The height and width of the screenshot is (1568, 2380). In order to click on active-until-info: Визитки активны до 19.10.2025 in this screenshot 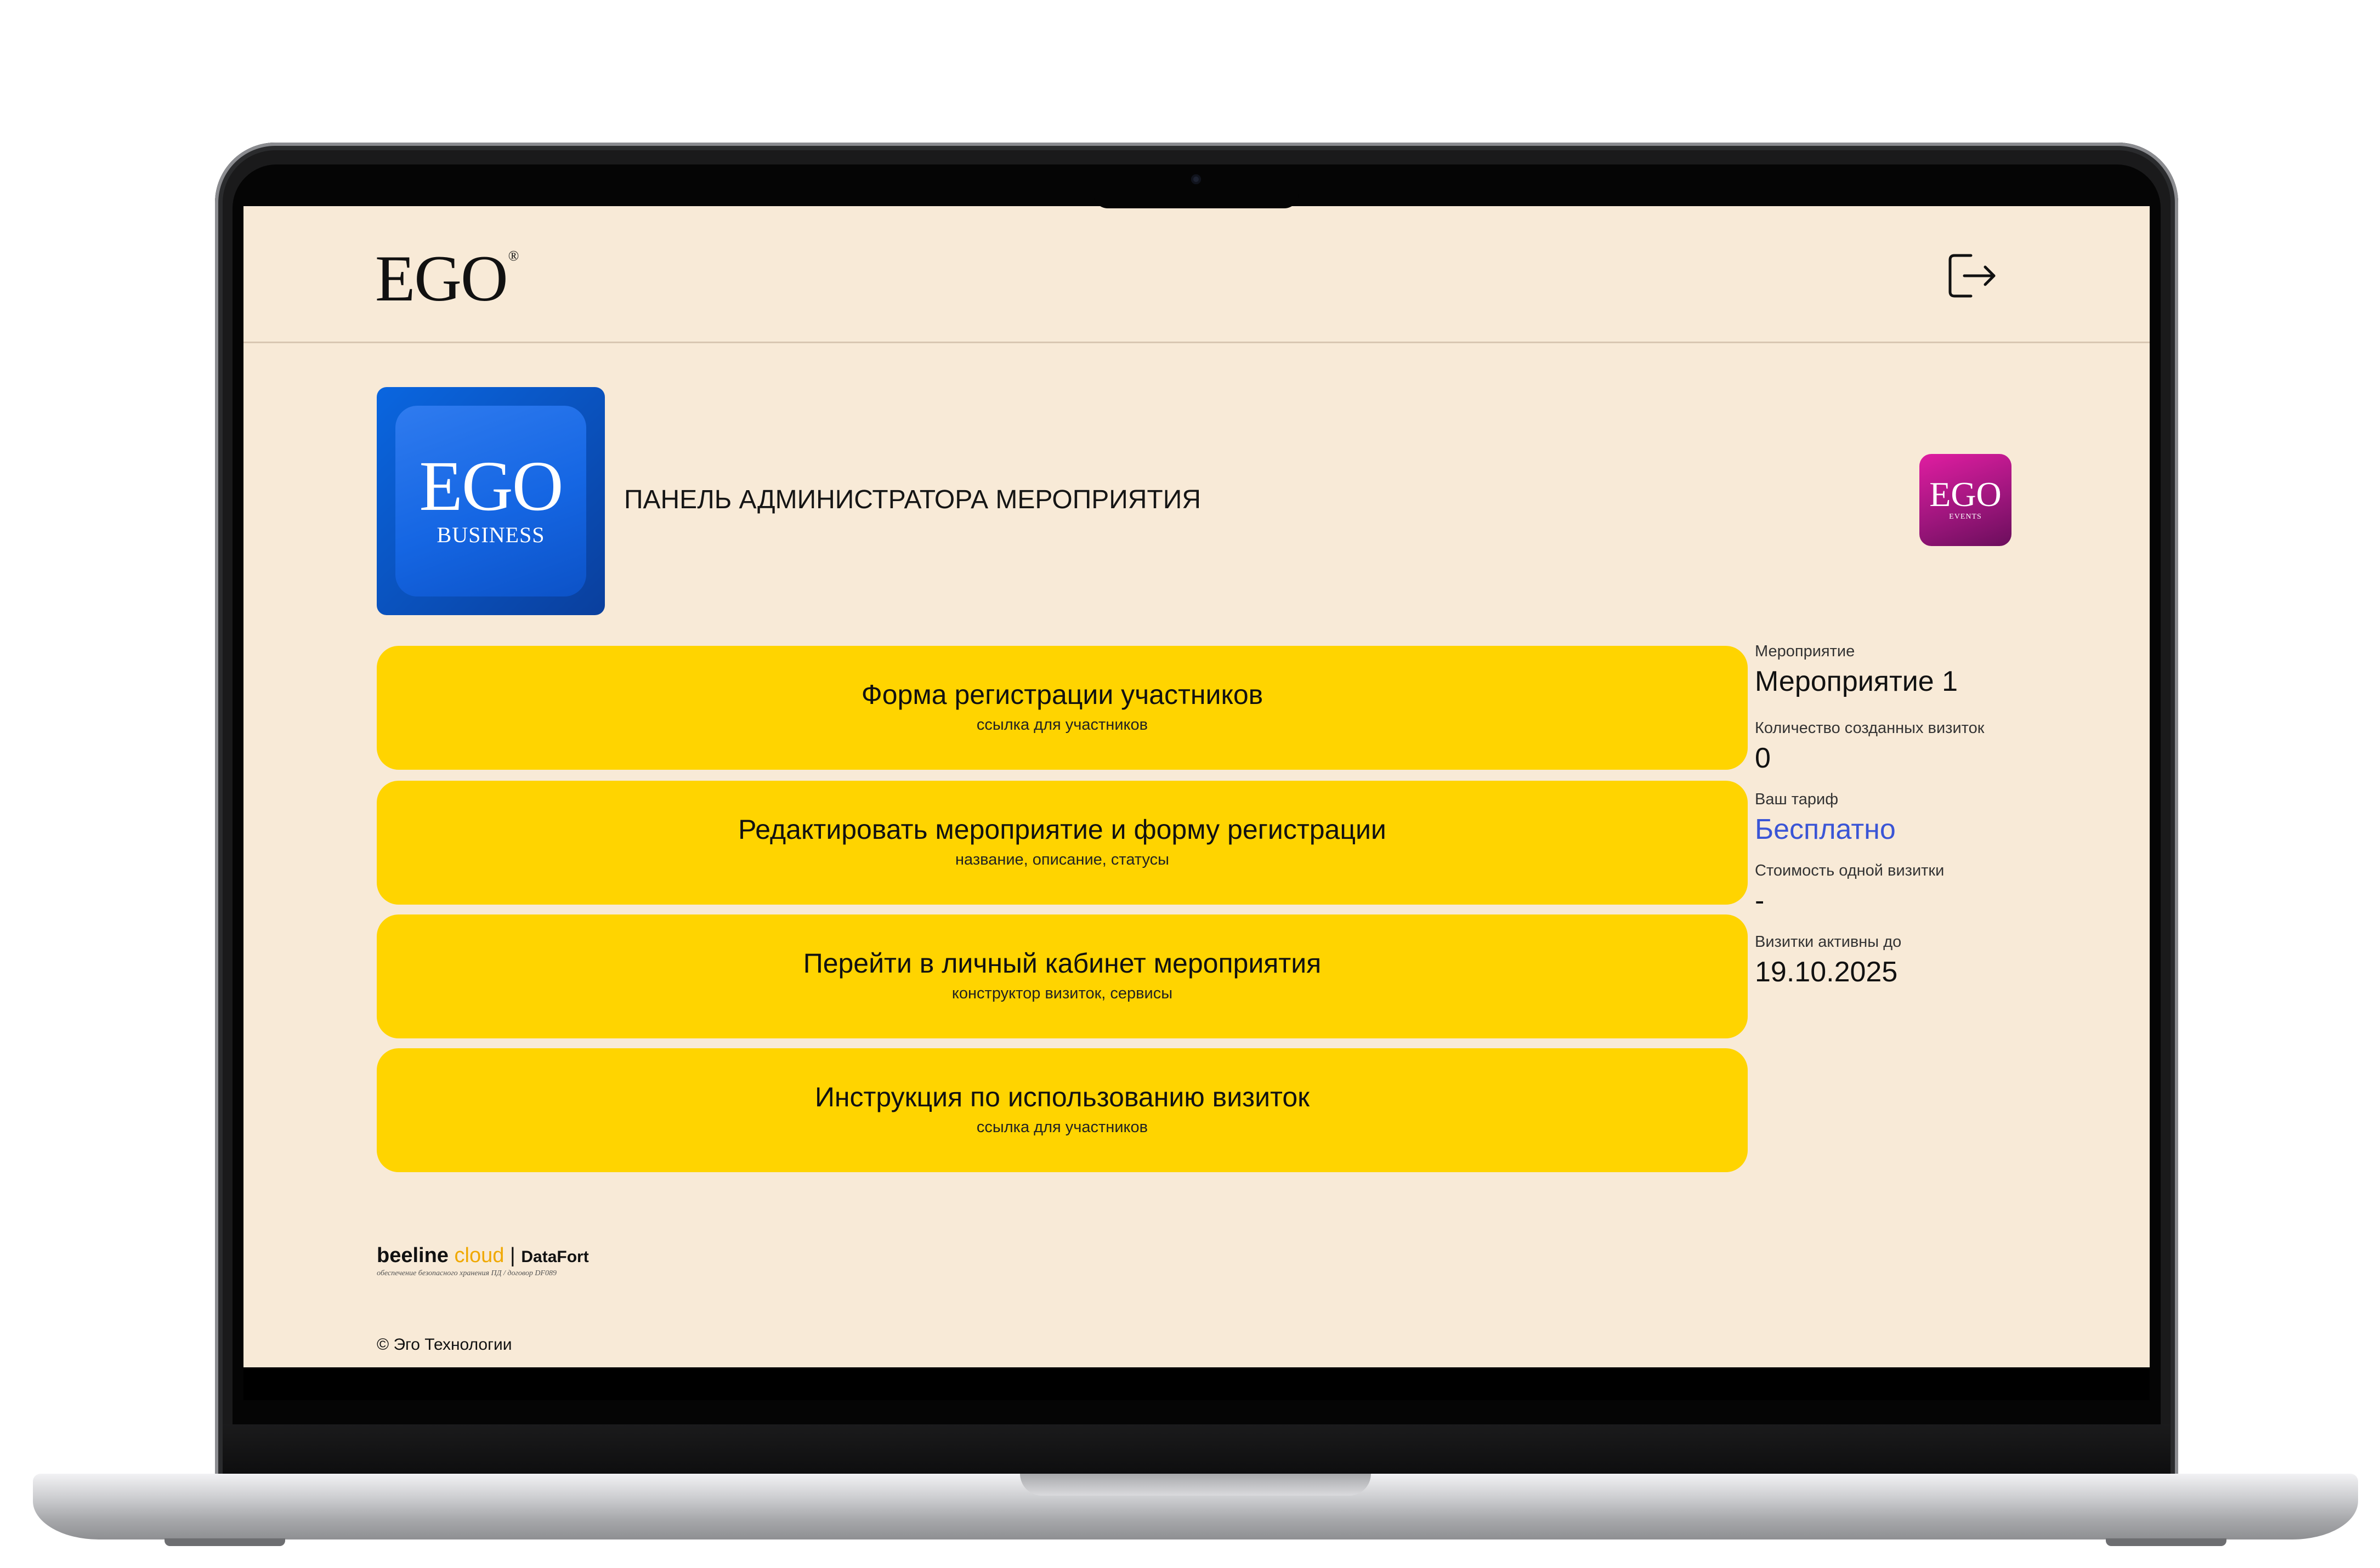, I will do `click(1828, 960)`.